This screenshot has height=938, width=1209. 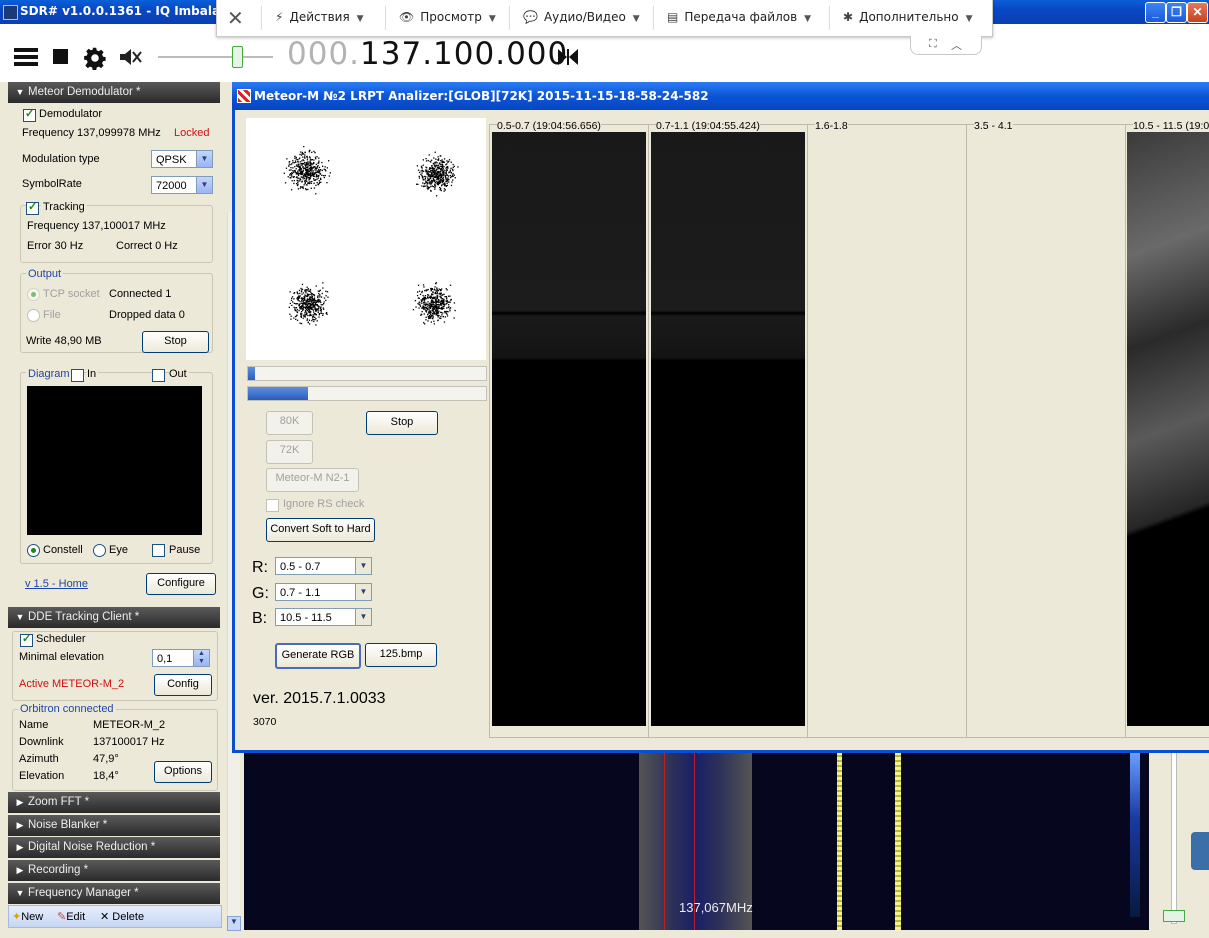 I want to click on files-icon: ▤, so click(x=673, y=17).